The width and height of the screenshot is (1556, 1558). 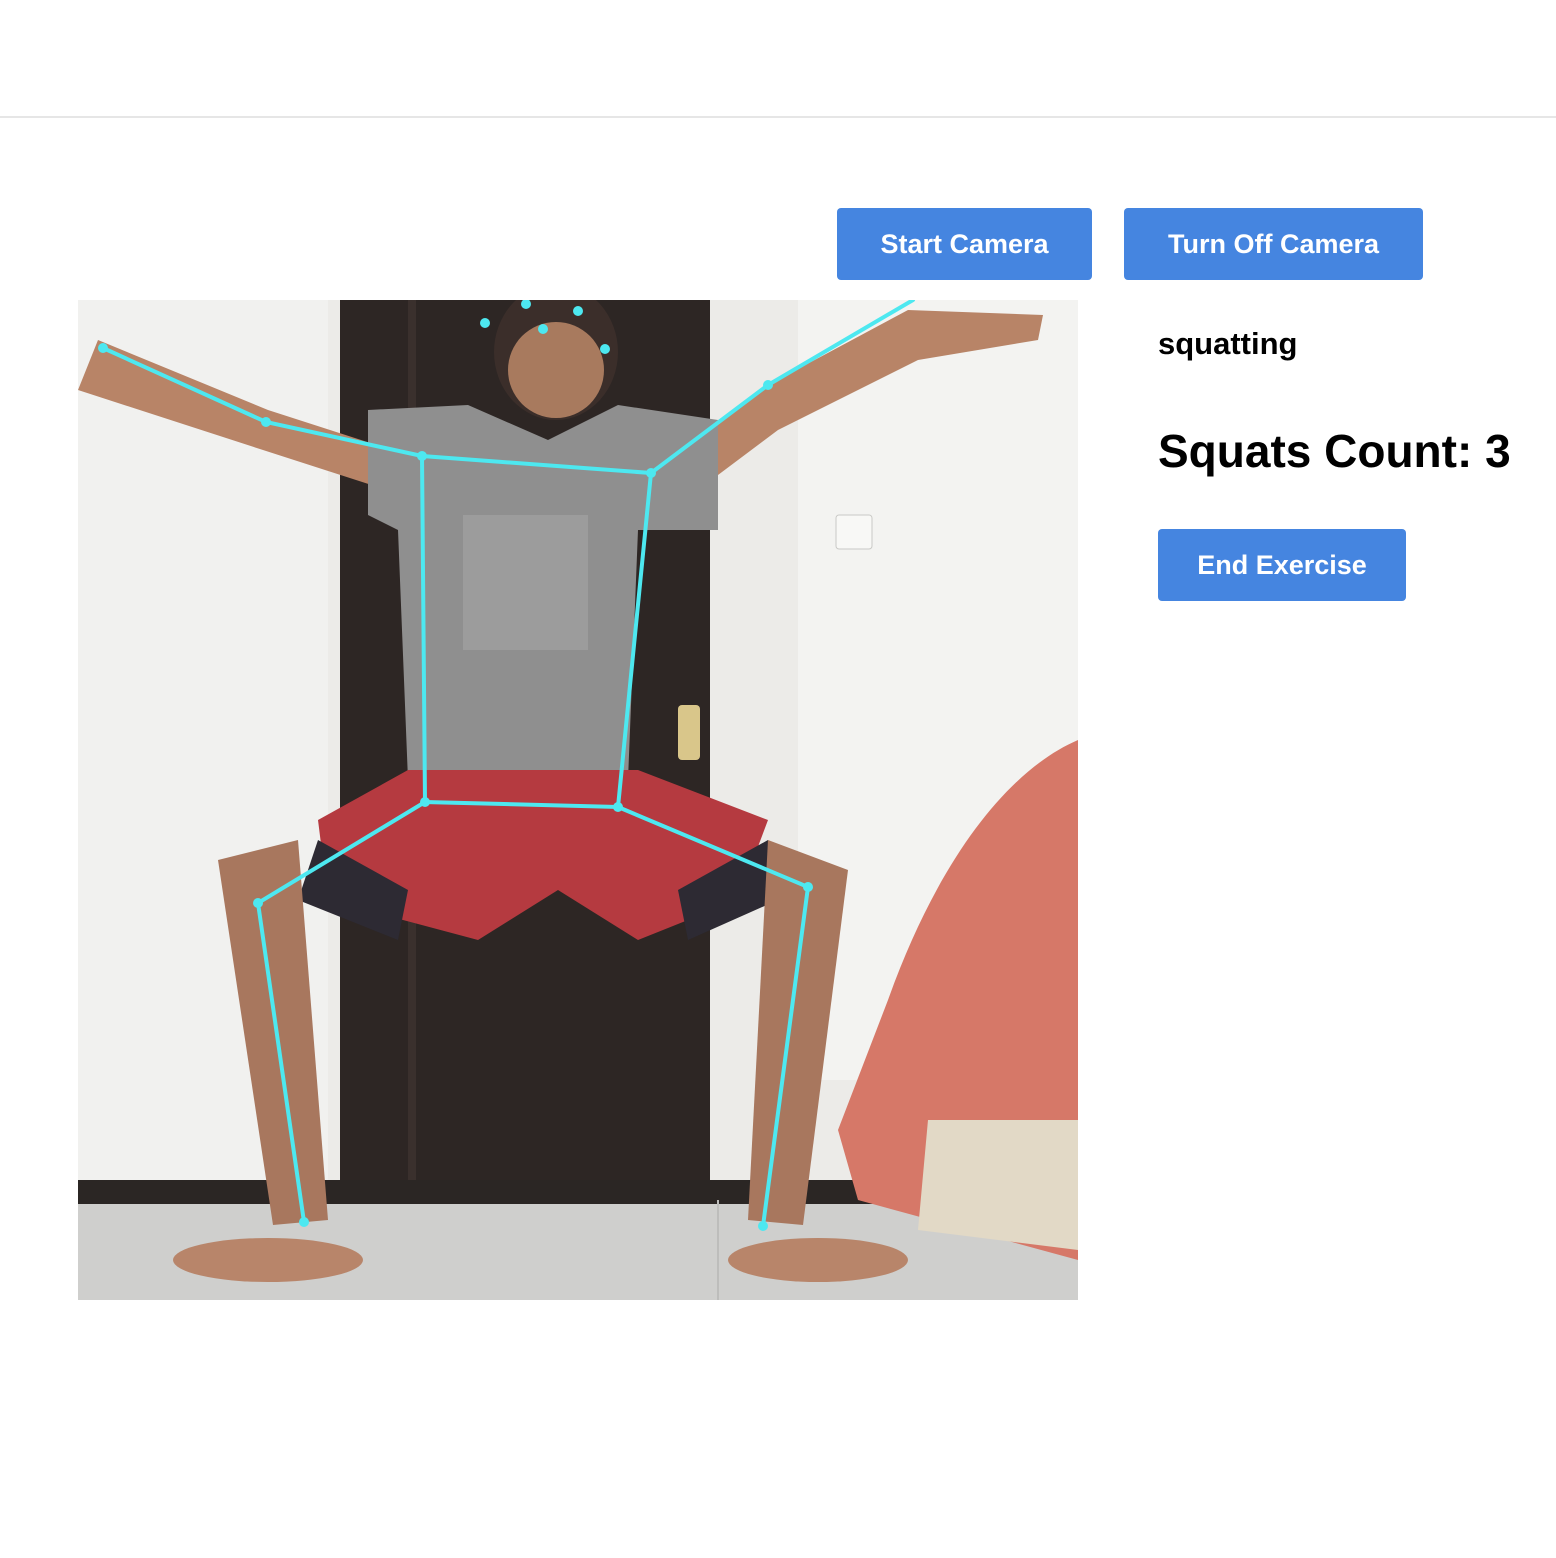 What do you see at coordinates (1228, 343) in the screenshot?
I see `pose-status: squatting` at bounding box center [1228, 343].